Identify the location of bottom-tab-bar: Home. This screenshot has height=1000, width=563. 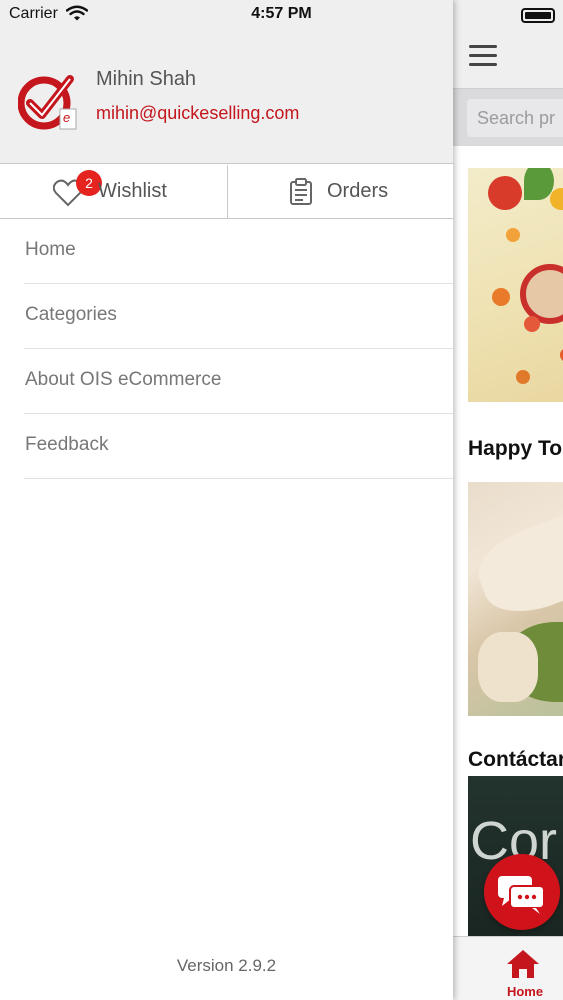
(508, 968).